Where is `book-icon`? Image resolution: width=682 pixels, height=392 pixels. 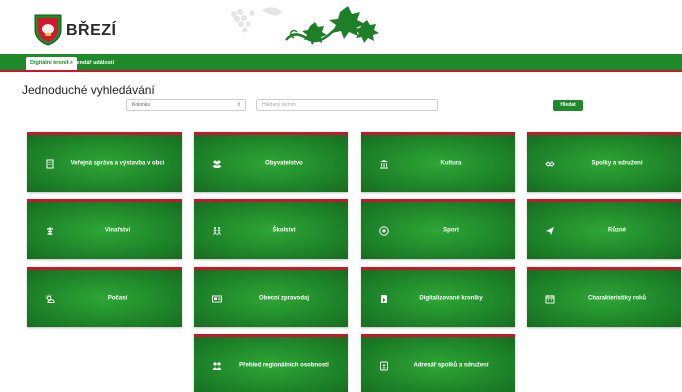 book-icon is located at coordinates (384, 298).